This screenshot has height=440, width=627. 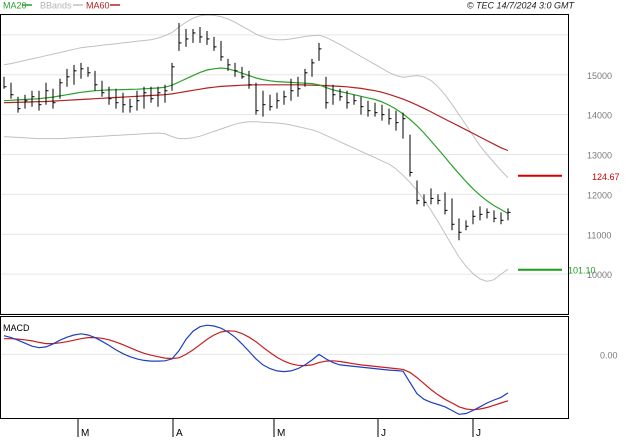 I want to click on price-tick-label: 12000, so click(x=599, y=195).